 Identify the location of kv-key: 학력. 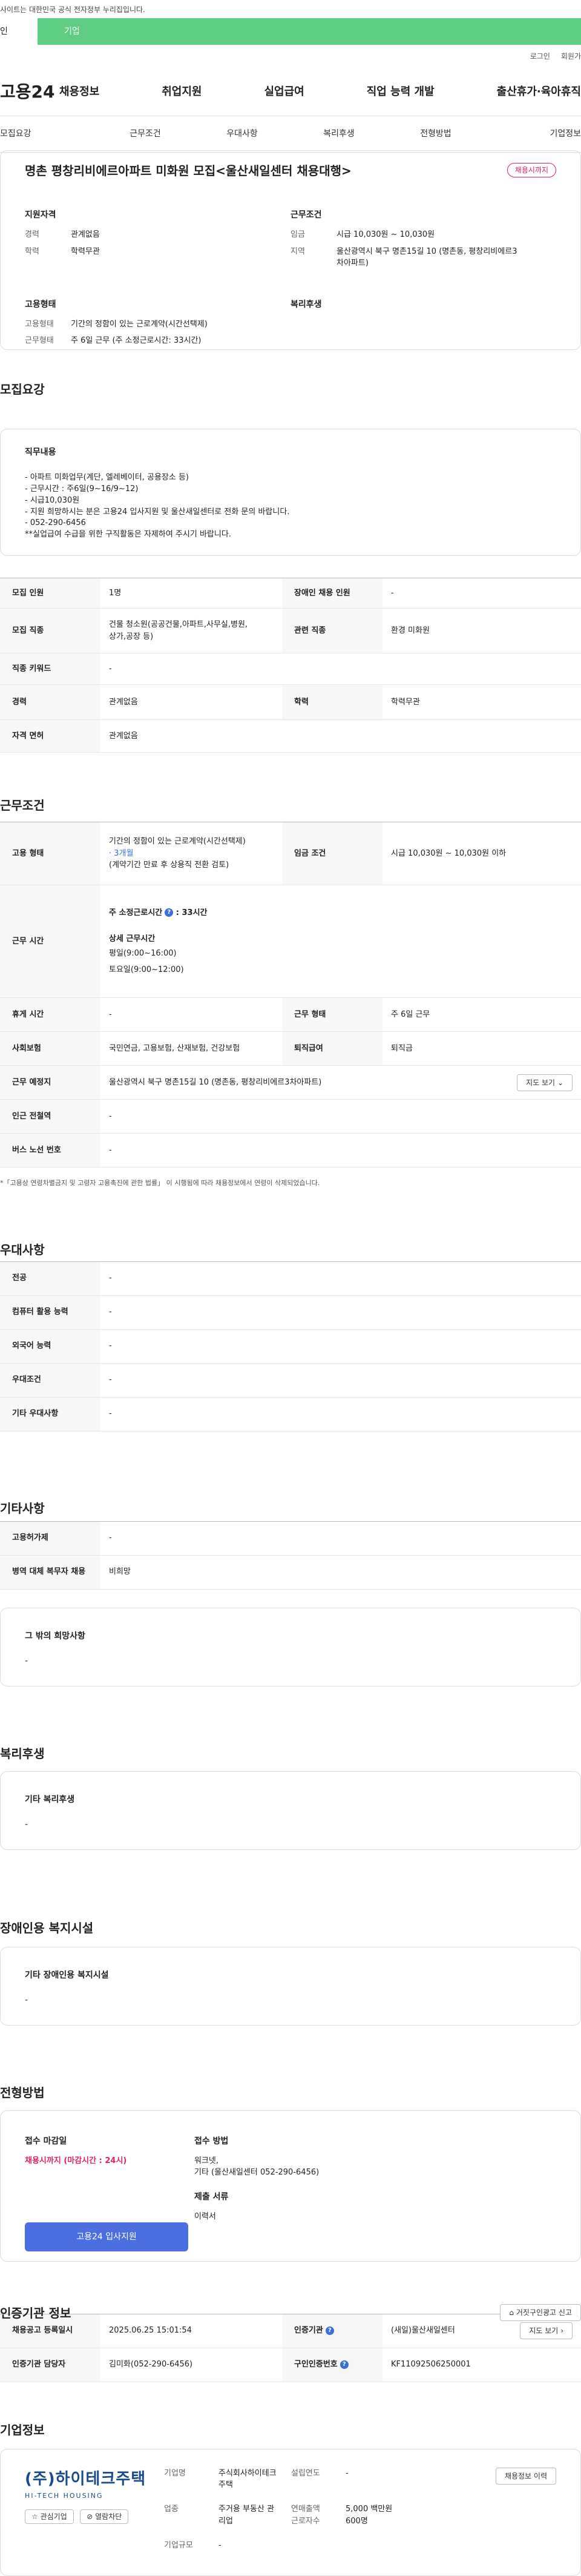
(32, 251).